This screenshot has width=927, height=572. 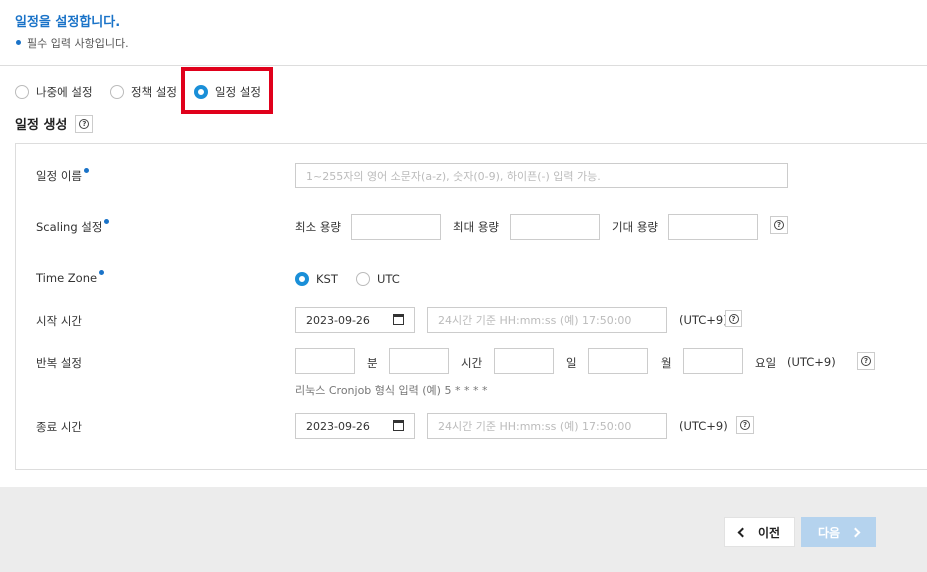 What do you see at coordinates (759, 532) in the screenshot?
I see `prev-button: 이전` at bounding box center [759, 532].